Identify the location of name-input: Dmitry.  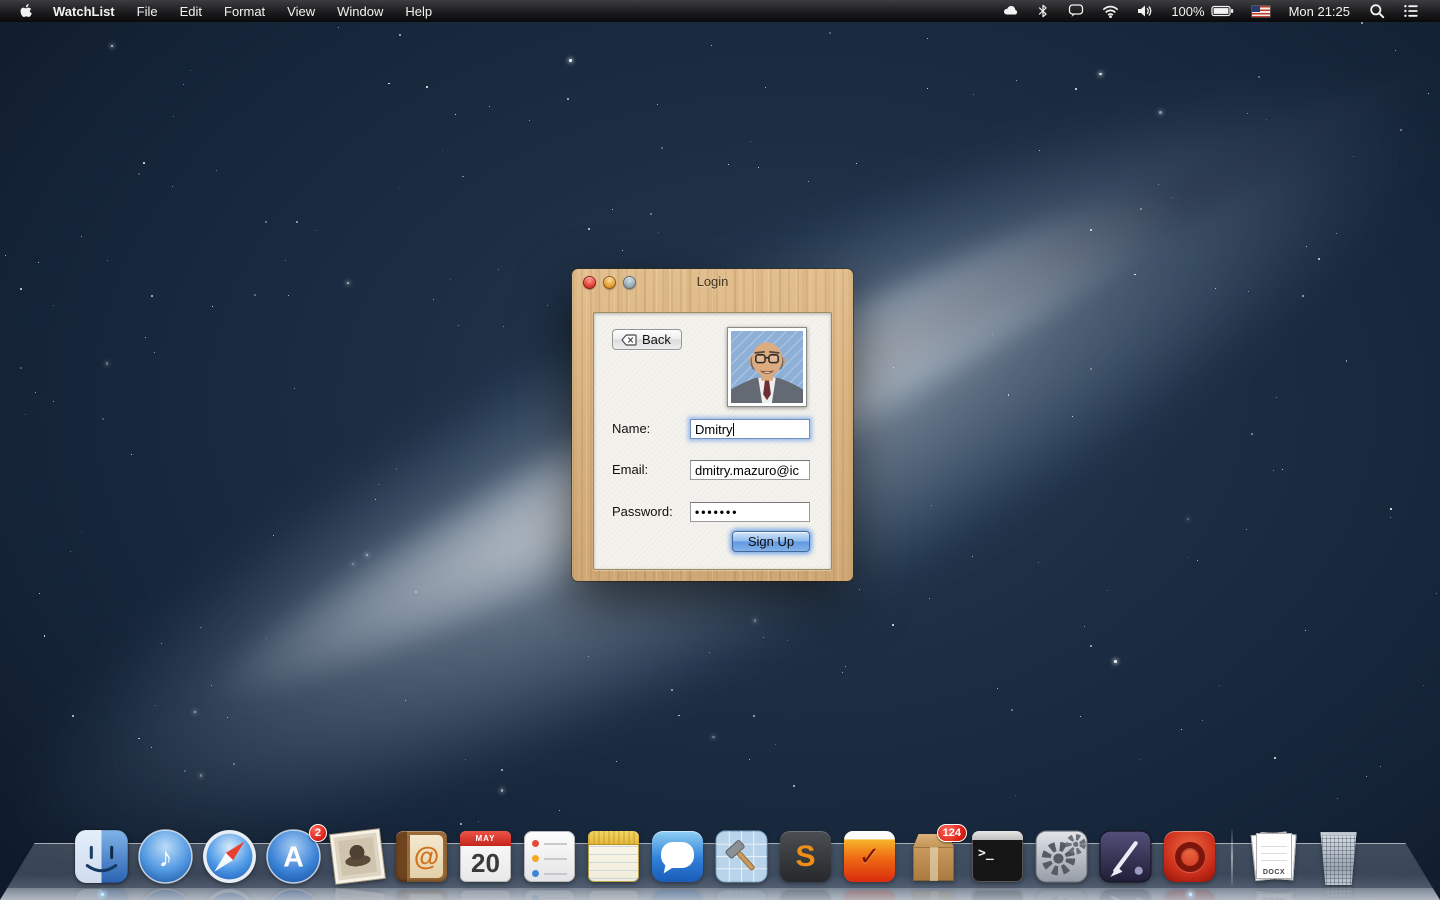
(750, 429).